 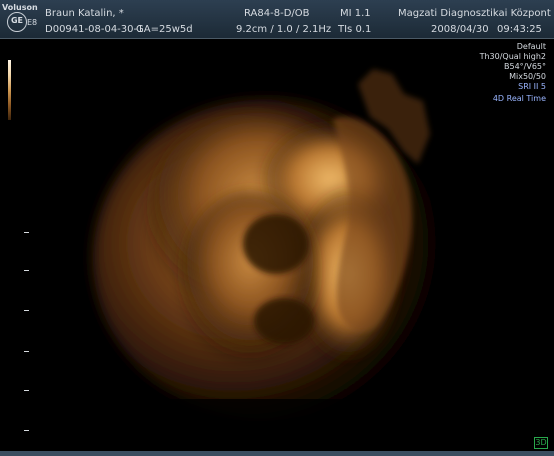 What do you see at coordinates (532, 86) in the screenshot?
I see `status-sri: SRI II 5` at bounding box center [532, 86].